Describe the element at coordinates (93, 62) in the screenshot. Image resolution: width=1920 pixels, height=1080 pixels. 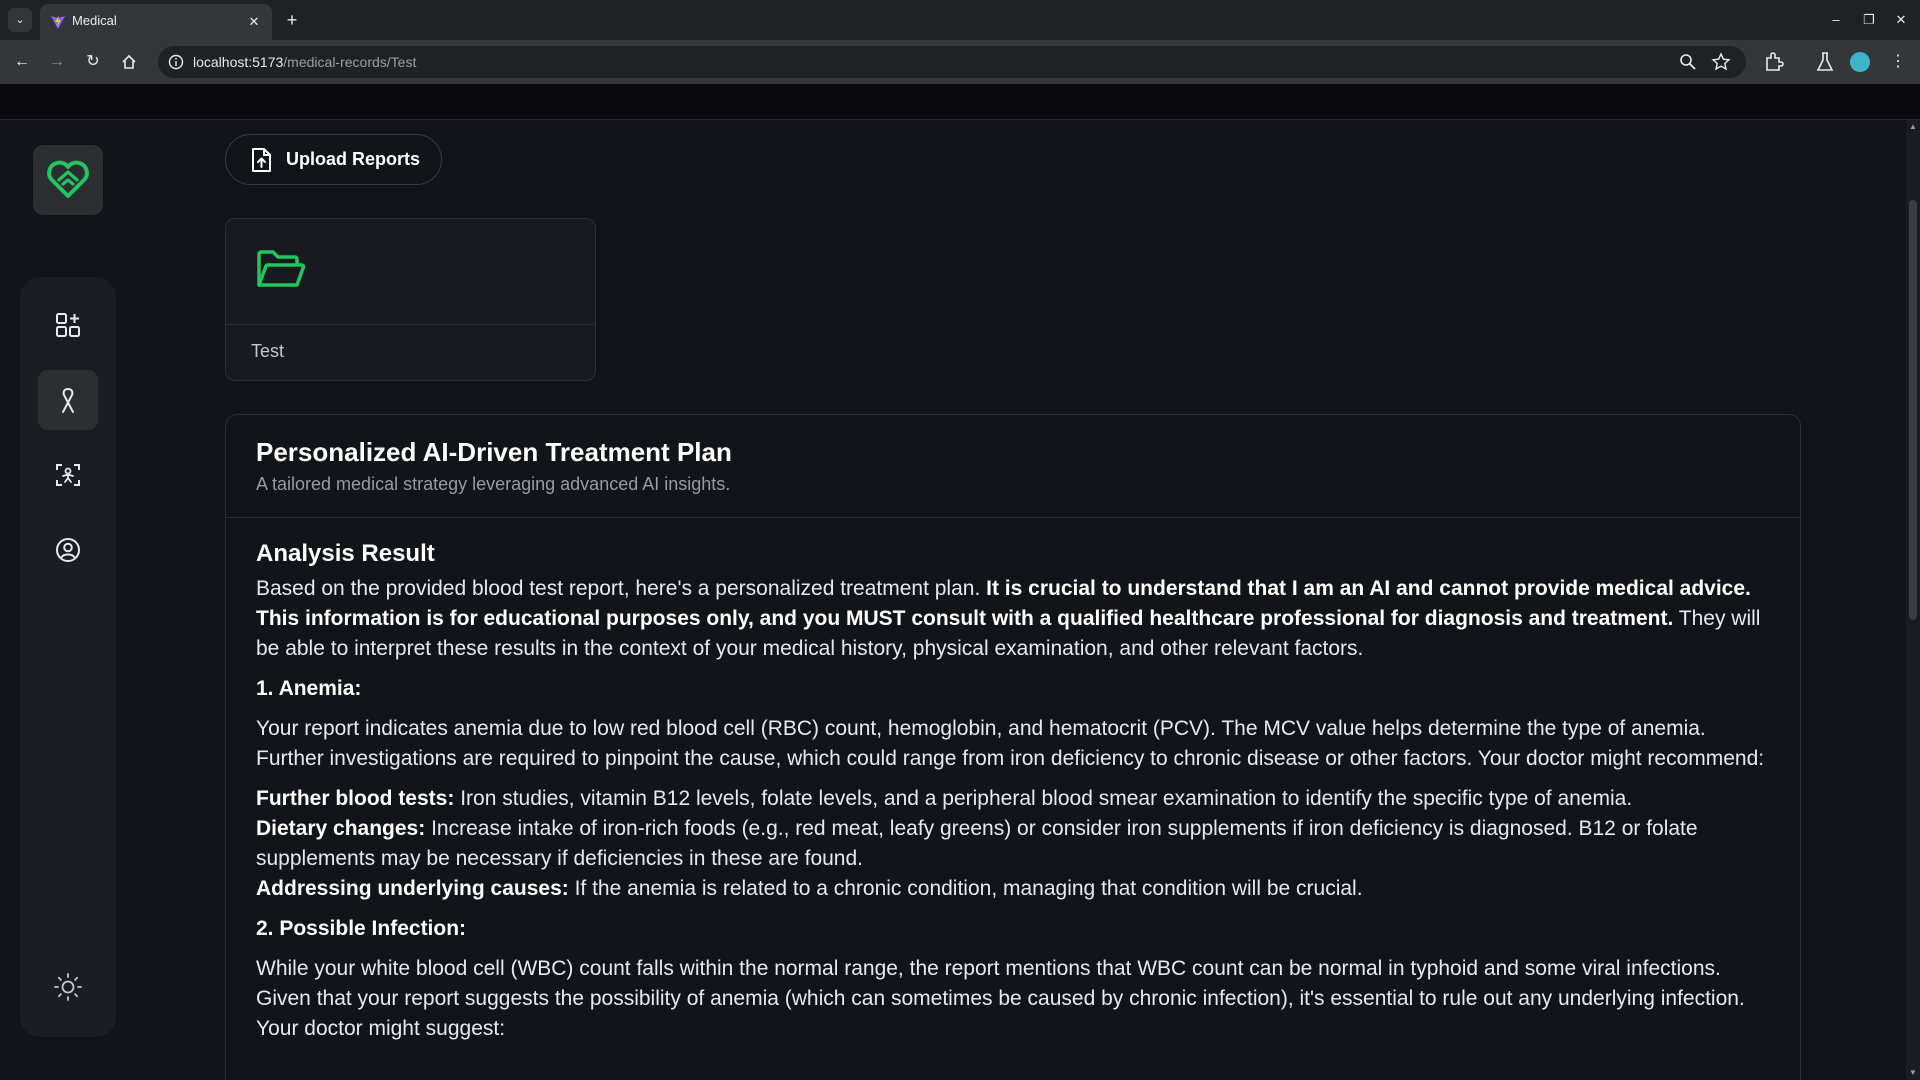
I see `reload-icon: ↻` at that location.